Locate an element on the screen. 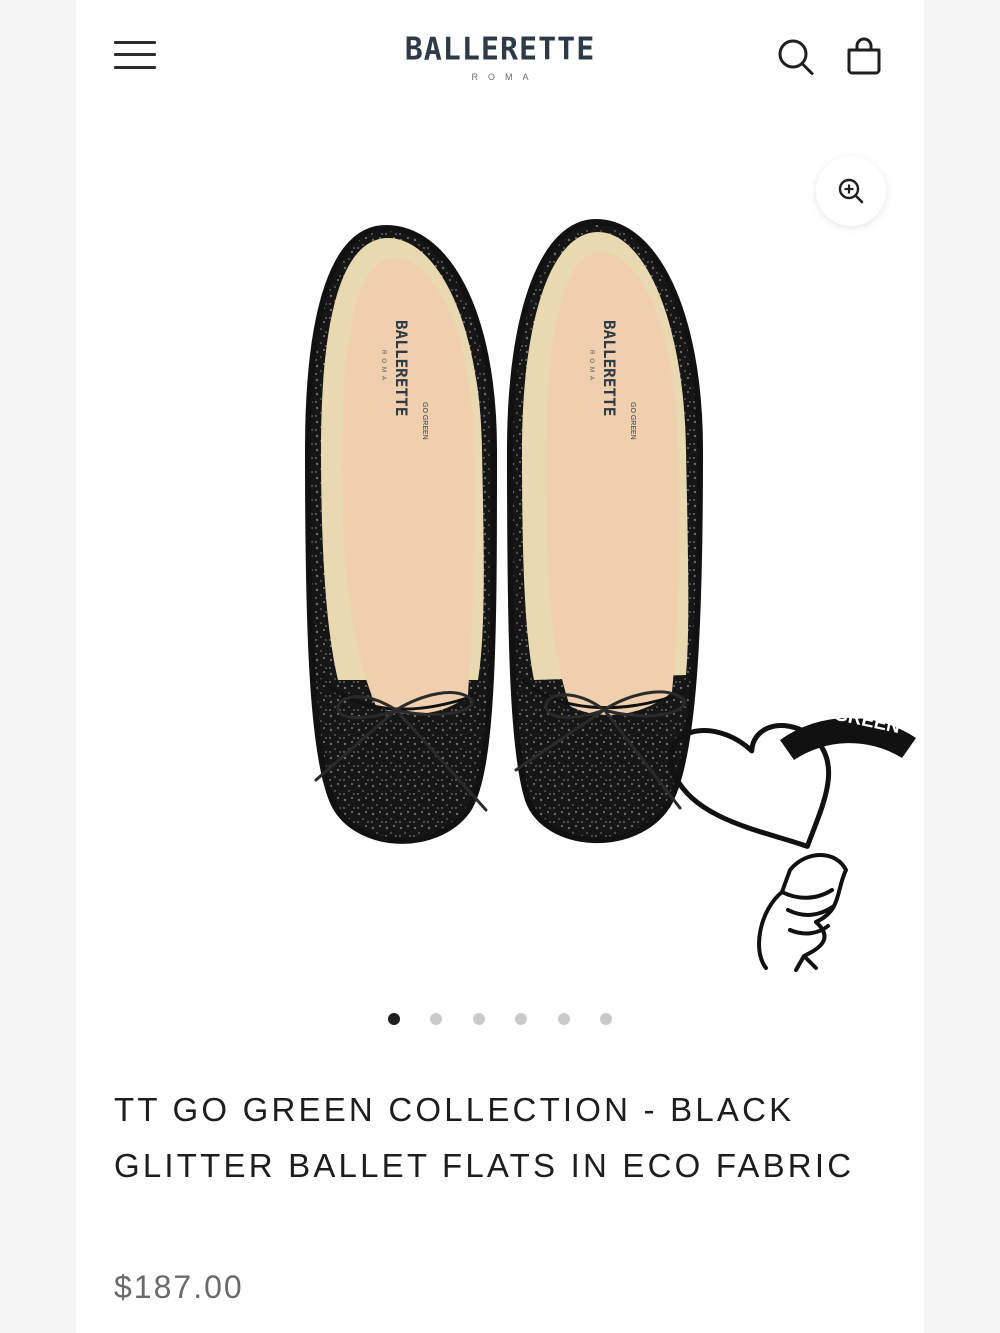 Image resolution: width=1000 pixels, height=1333 pixels. brand-subtitle: ROMA is located at coordinates (505, 77).